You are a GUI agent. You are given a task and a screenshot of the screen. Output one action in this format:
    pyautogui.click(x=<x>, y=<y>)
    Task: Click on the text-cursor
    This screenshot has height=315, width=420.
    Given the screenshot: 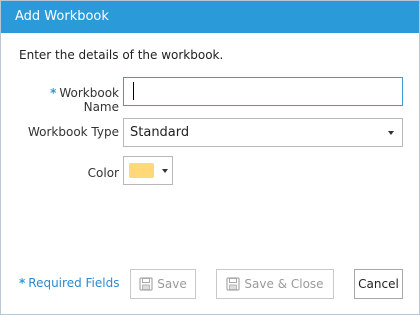 What is the action you would take?
    pyautogui.click(x=133, y=91)
    